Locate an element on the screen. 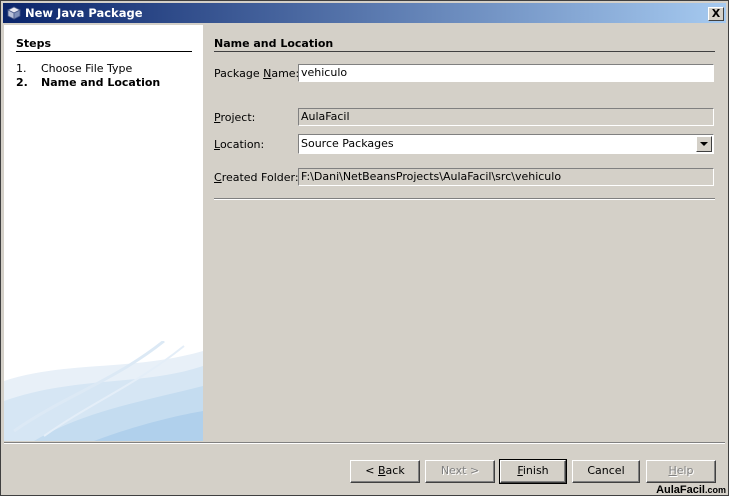 The height and width of the screenshot is (496, 729). close-icon: X is located at coordinates (716, 13).